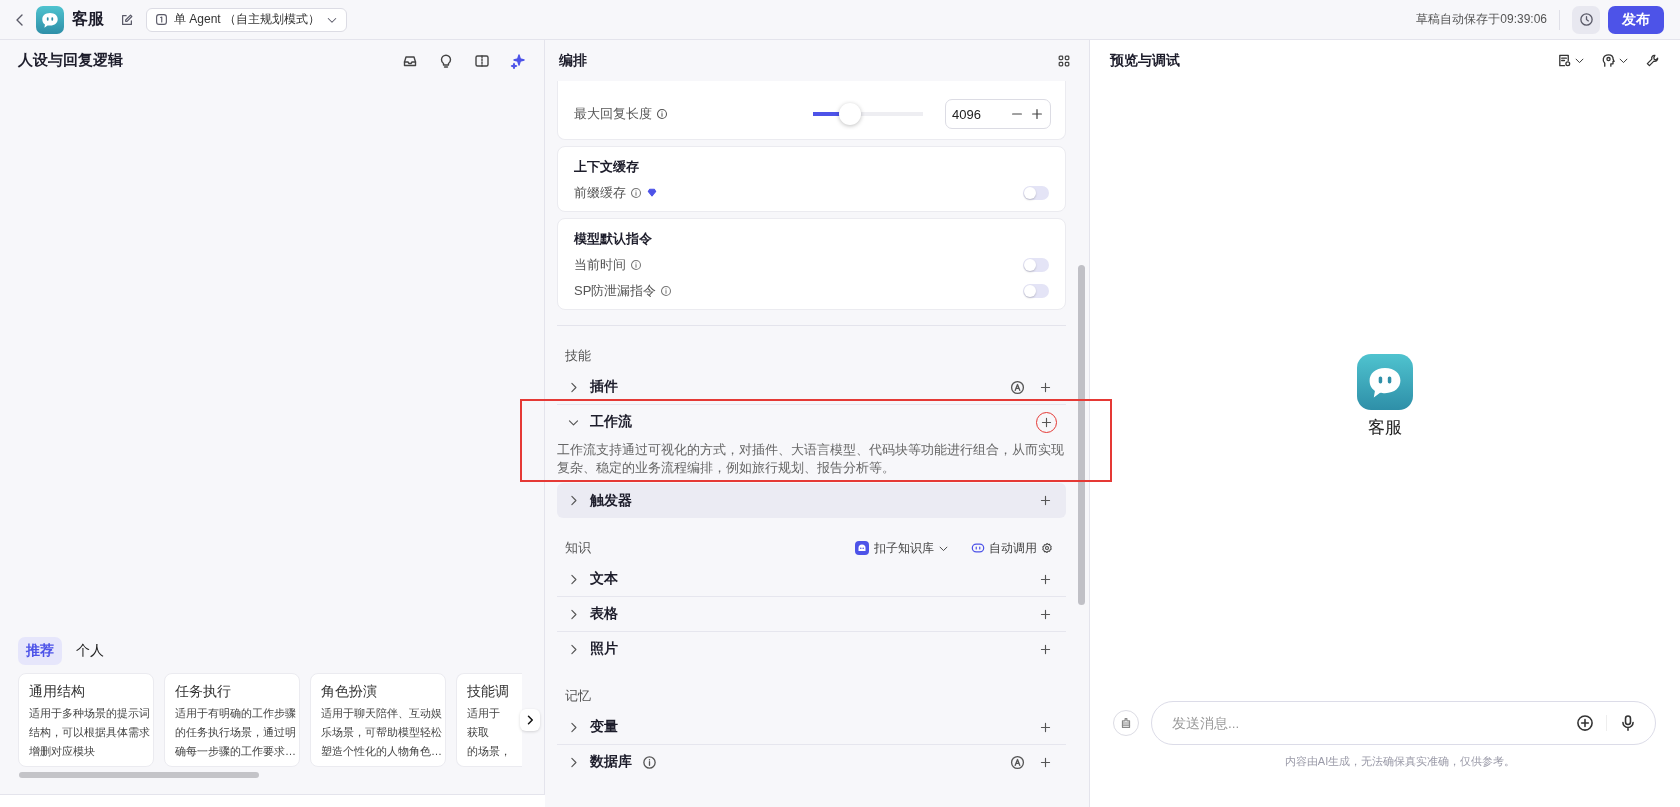 The width and height of the screenshot is (1680, 807). Describe the element at coordinates (482, 60) in the screenshot. I see `split-view-icon` at that location.